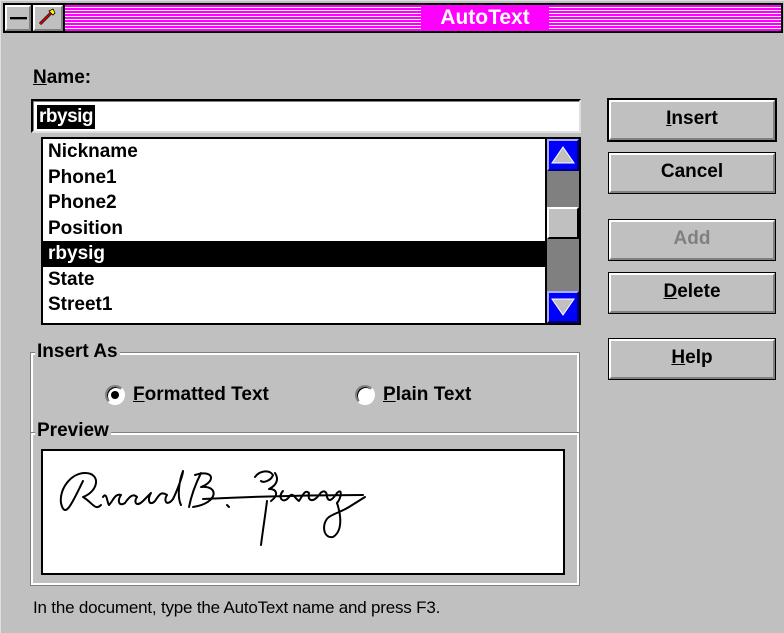  I want to click on name-label: Name:, so click(62, 78).